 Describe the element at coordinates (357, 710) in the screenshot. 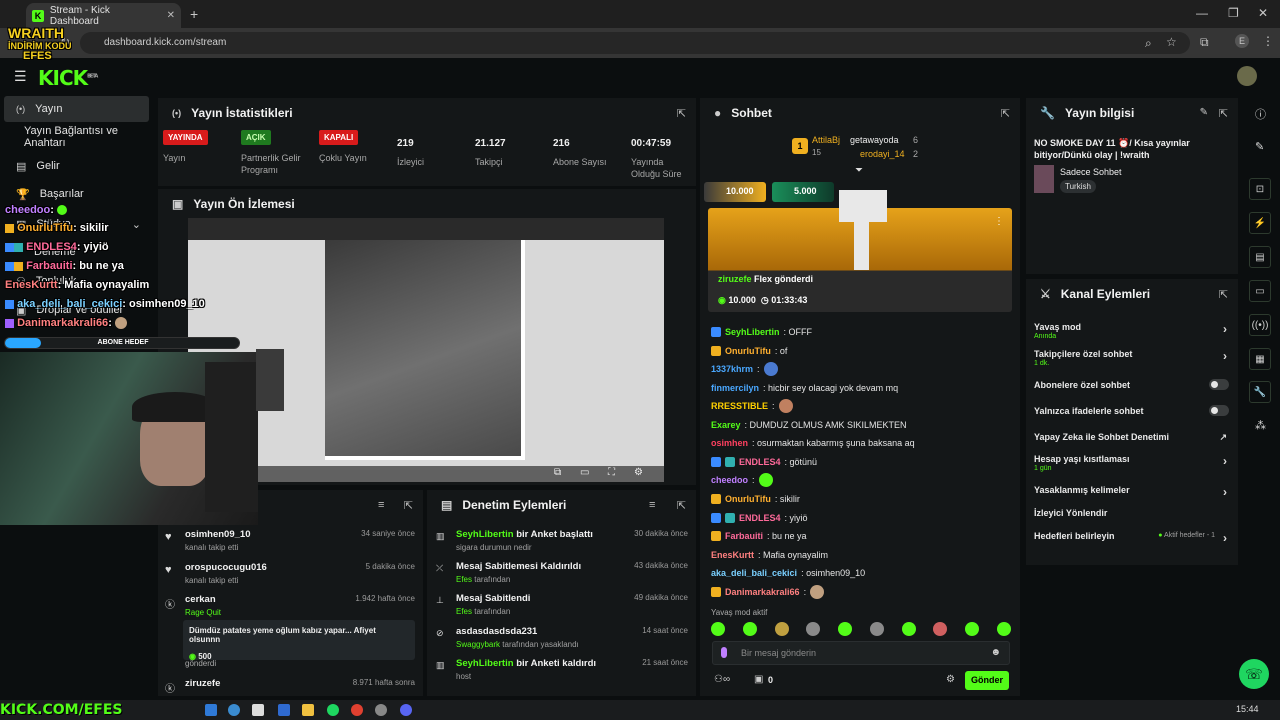

I see `chrome-icon` at that location.